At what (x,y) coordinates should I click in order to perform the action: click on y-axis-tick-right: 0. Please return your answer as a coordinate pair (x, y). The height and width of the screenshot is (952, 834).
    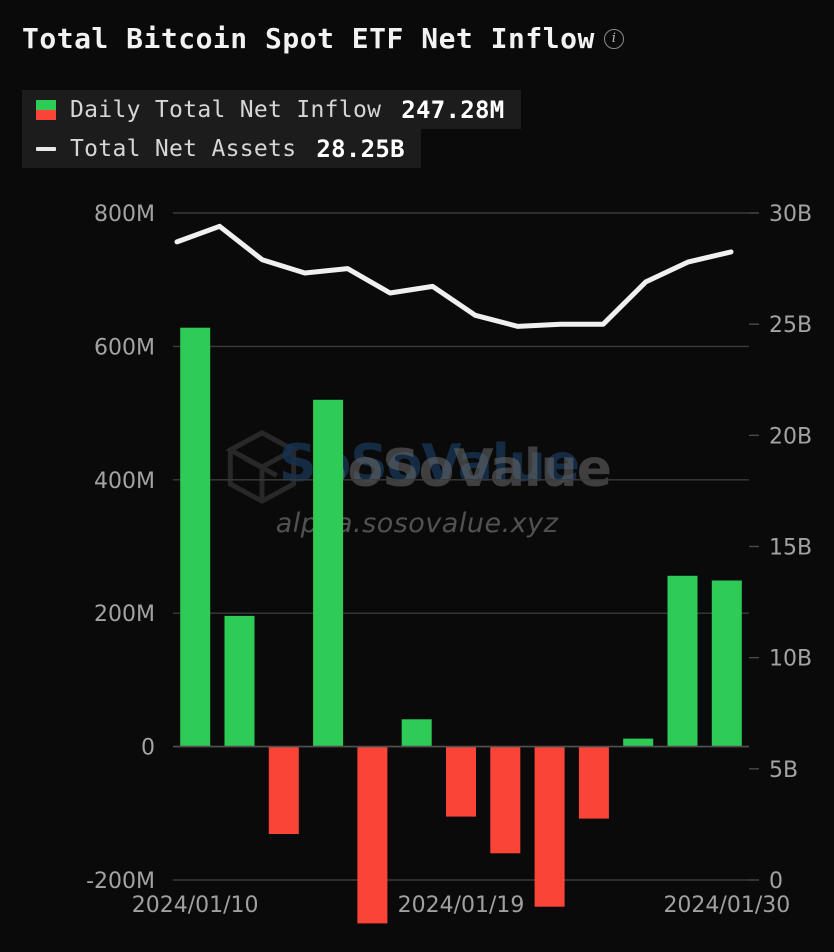
    Looking at the image, I should click on (776, 881).